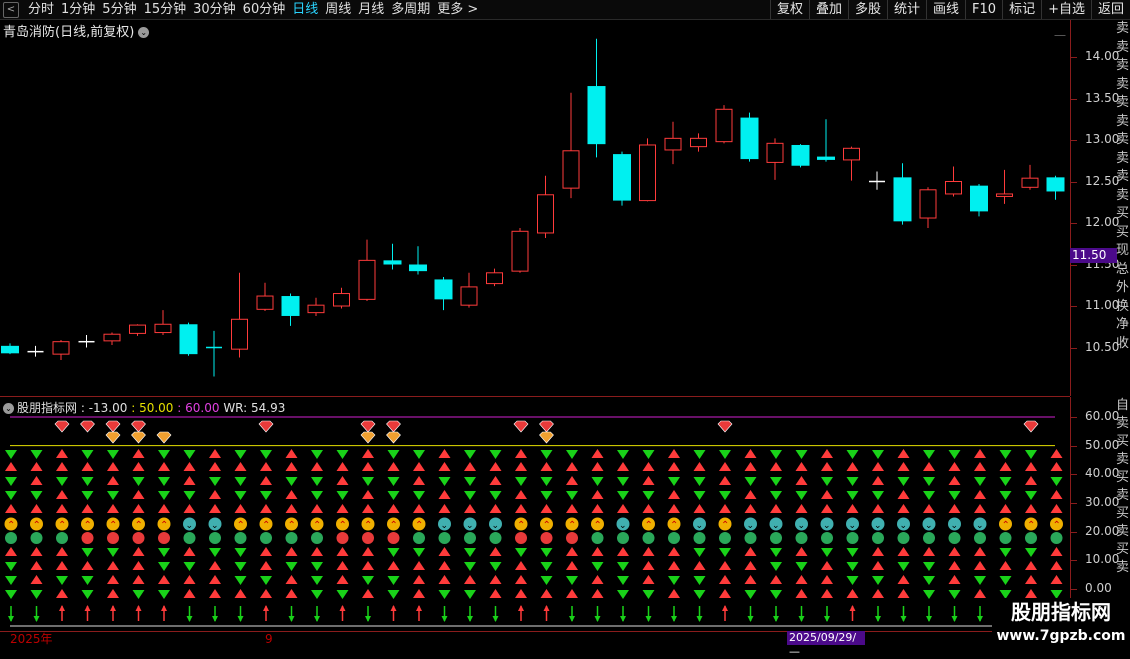  I want to click on toolbar-button-7: +自选, so click(1066, 9).